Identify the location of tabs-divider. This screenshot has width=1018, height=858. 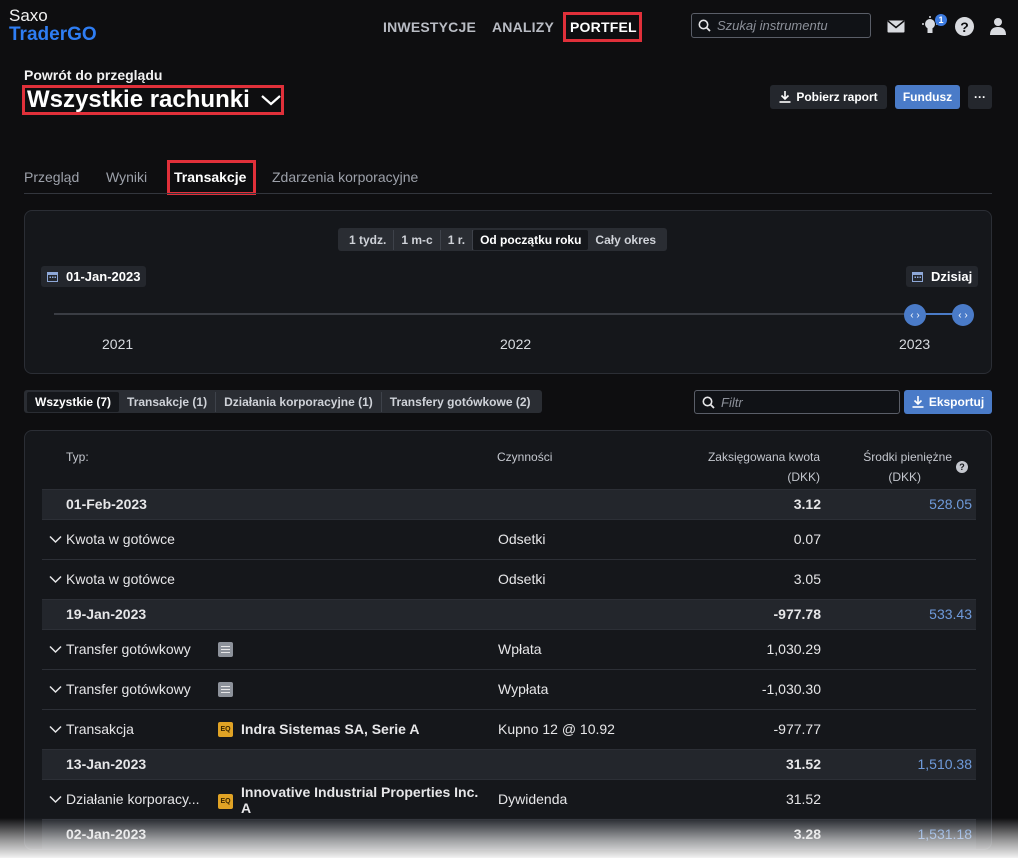
(508, 193).